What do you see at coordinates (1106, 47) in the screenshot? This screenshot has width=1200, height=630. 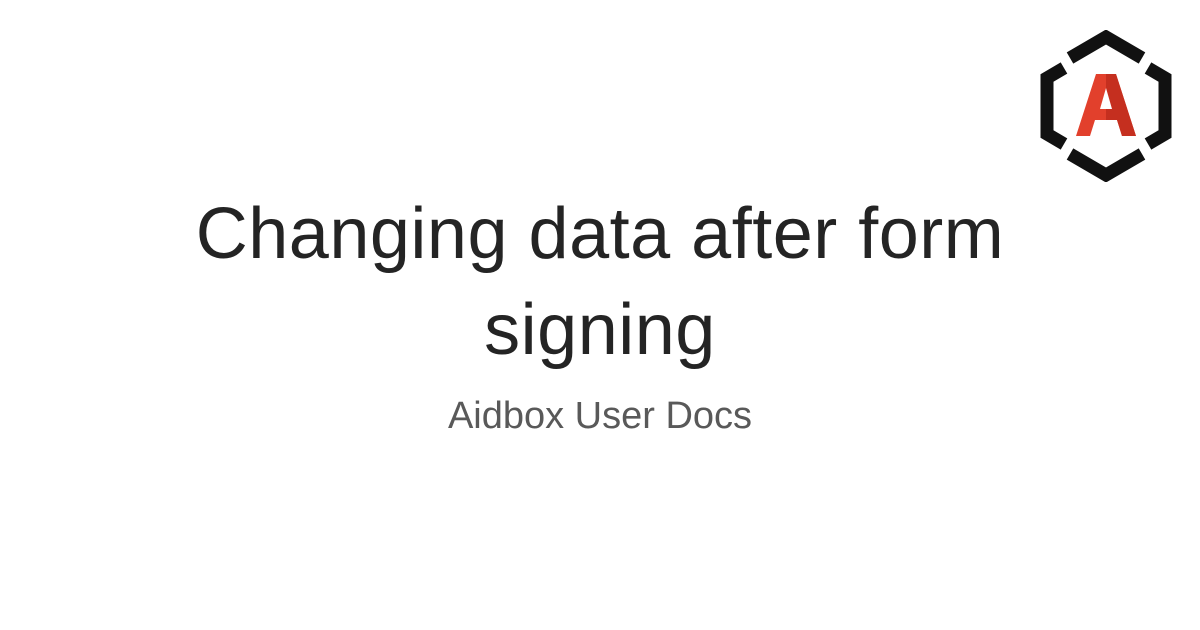 I see `logo-frame-top` at bounding box center [1106, 47].